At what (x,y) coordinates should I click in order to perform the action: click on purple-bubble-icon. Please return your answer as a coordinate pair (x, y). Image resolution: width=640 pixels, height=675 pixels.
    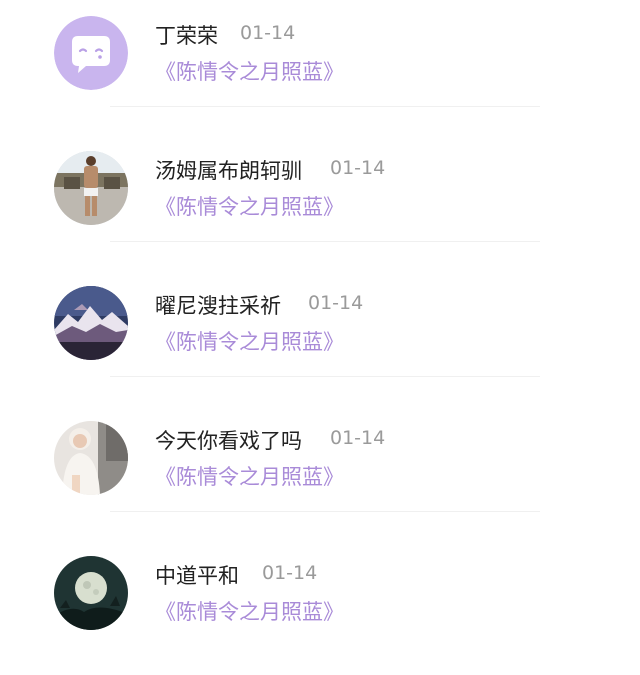
    Looking at the image, I should click on (91, 53).